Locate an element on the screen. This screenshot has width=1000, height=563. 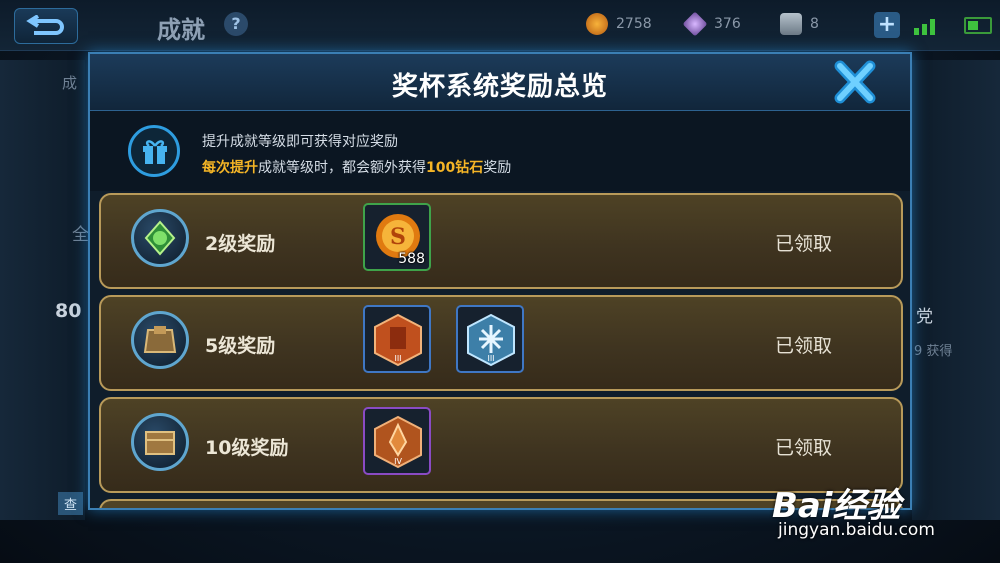
left-background-panel: 成 全 80 查 is located at coordinates (44, 290).